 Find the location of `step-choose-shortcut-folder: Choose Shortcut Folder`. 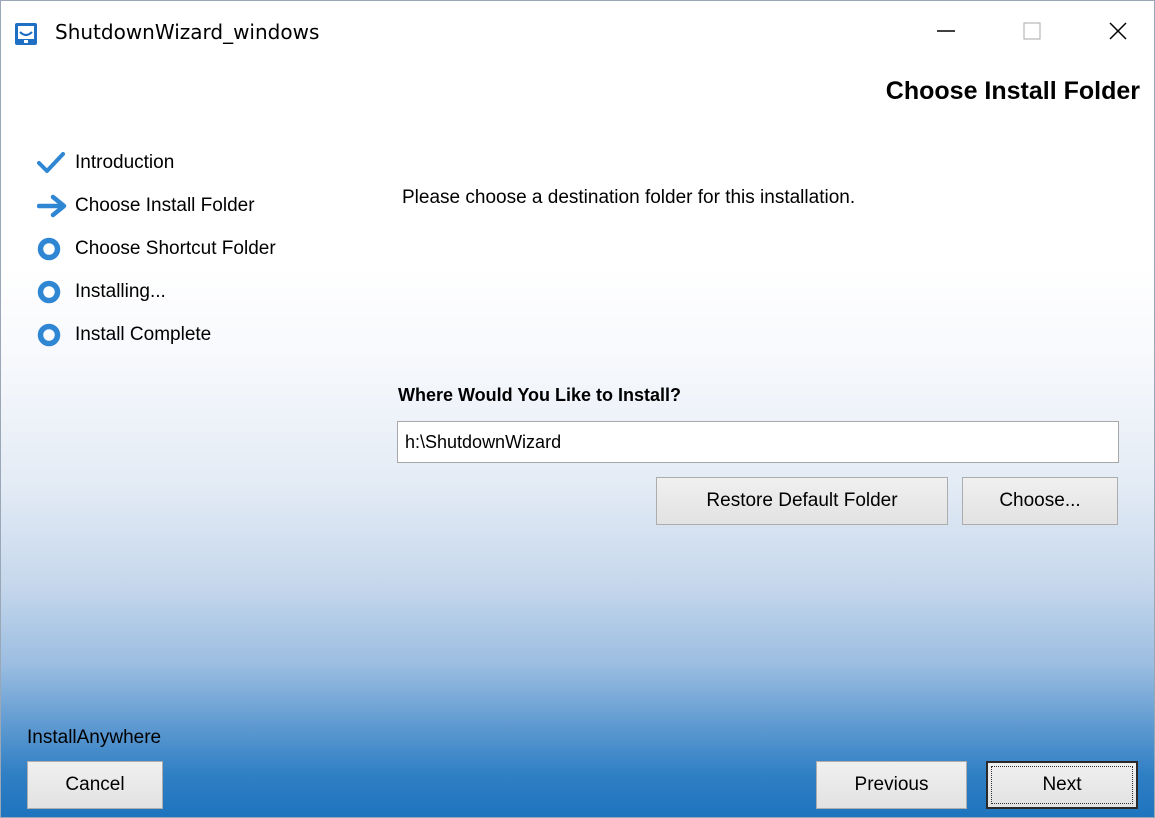

step-choose-shortcut-folder: Choose Shortcut Folder is located at coordinates (156, 248).